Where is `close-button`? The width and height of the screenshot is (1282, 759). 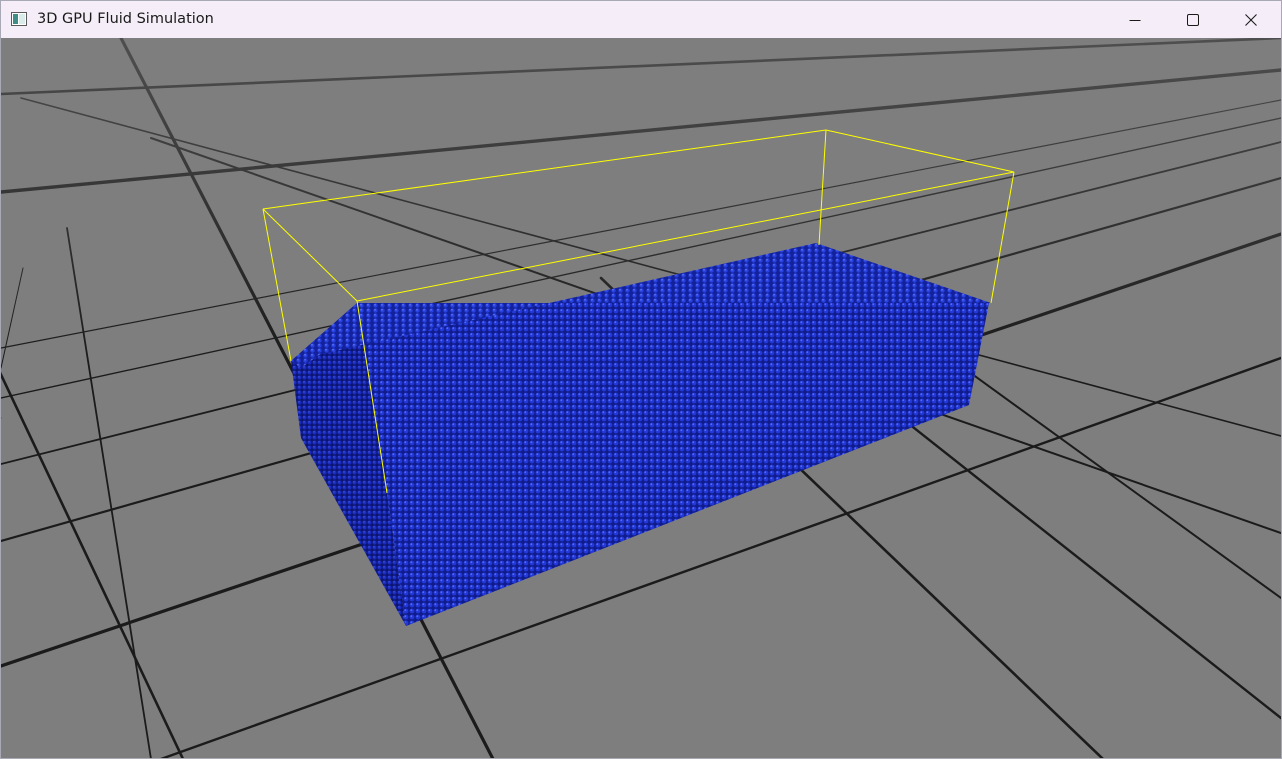
close-button is located at coordinates (1251, 19).